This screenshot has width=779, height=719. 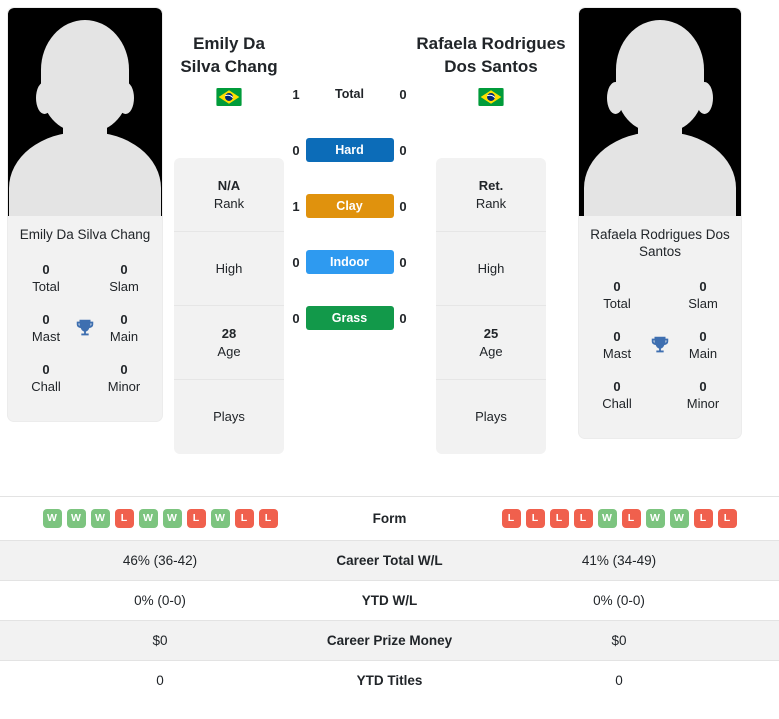 I want to click on info-item-rank: Ret. Rank, so click(x=491, y=195).